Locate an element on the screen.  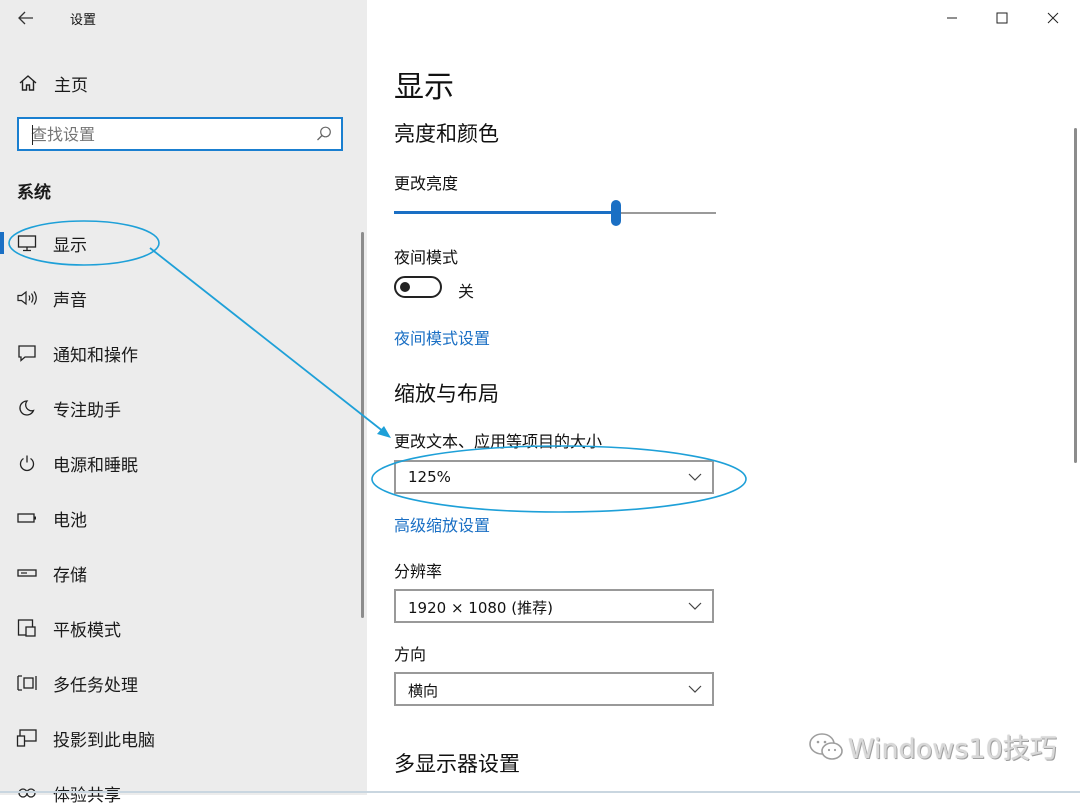
sidebar-scrollbar is located at coordinates (362, 425).